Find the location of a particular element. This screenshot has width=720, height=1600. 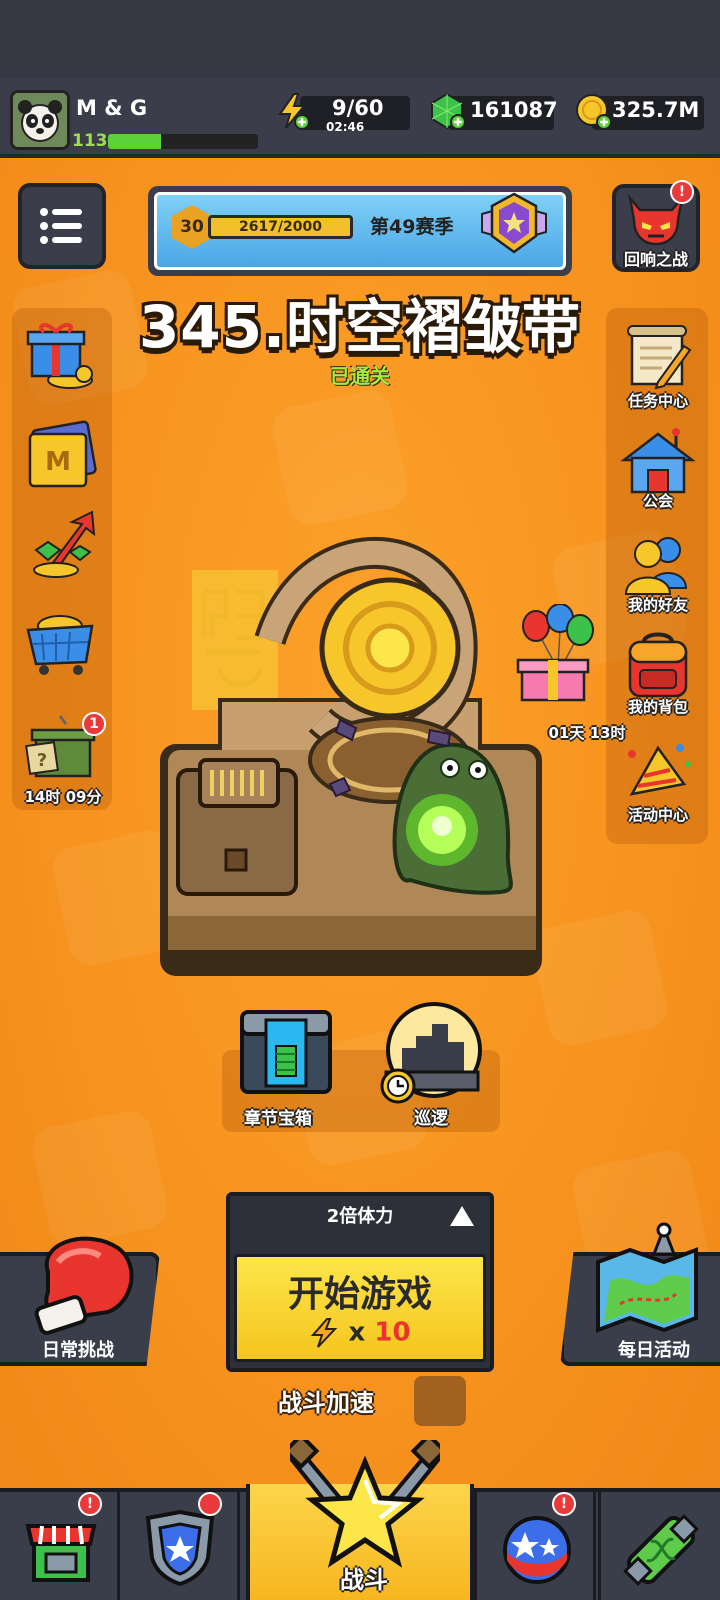

event-party-icon is located at coordinates (658, 771).